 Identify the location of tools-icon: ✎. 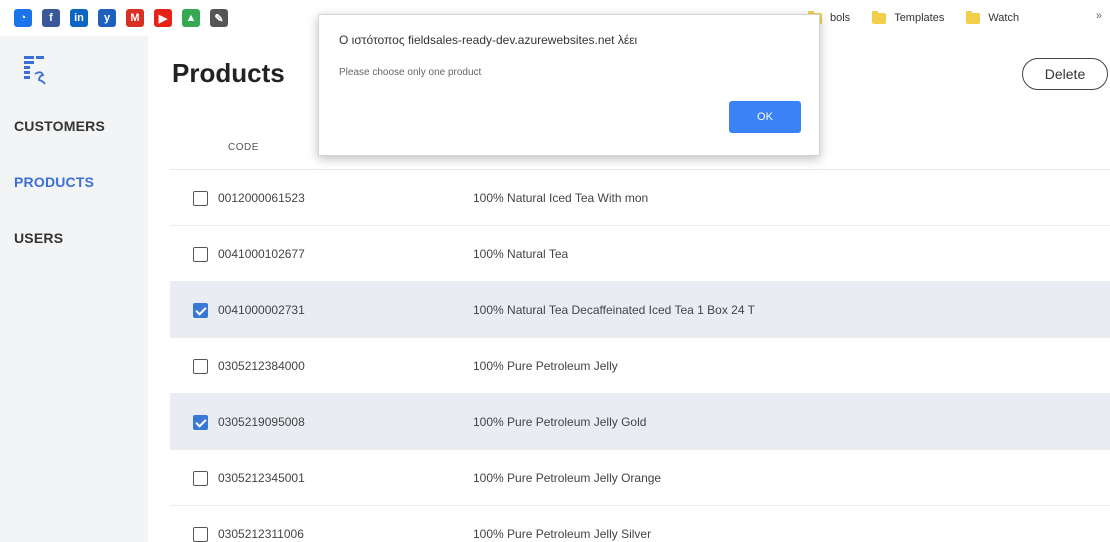
(219, 18).